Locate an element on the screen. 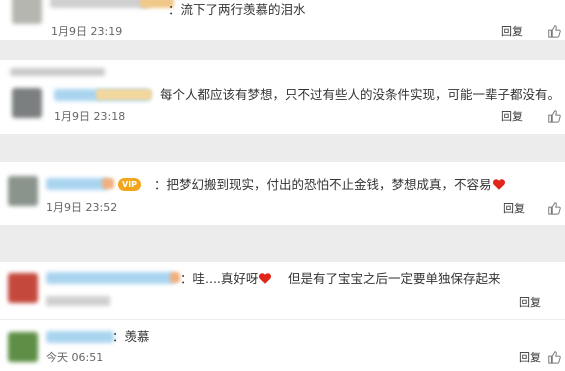 The image size is (565, 371). comment-text: 每个人都应该有梦想，只不过有些人的没条件实现，可能一辈子都没有。 is located at coordinates (360, 94).